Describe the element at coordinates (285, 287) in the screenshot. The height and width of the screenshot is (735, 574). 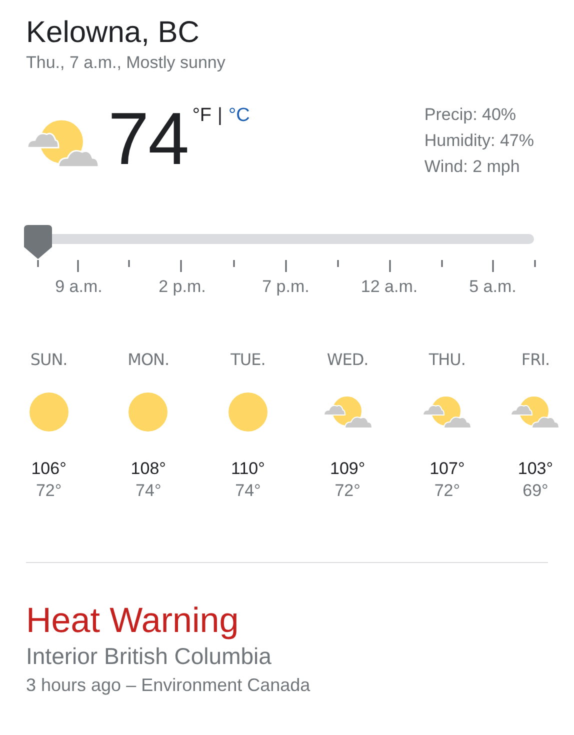
I see `time-label: 7 p.m.` at that location.